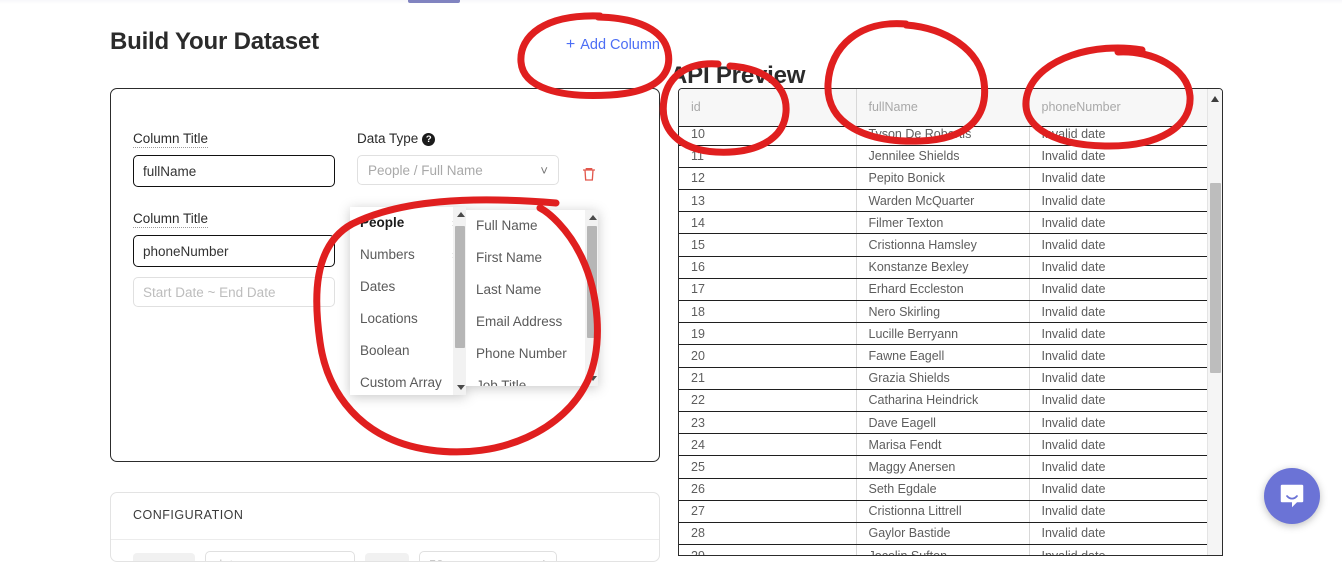 The height and width of the screenshot is (562, 1342). I want to click on table-row: 14Filmer TextonInvalid date, so click(943, 223).